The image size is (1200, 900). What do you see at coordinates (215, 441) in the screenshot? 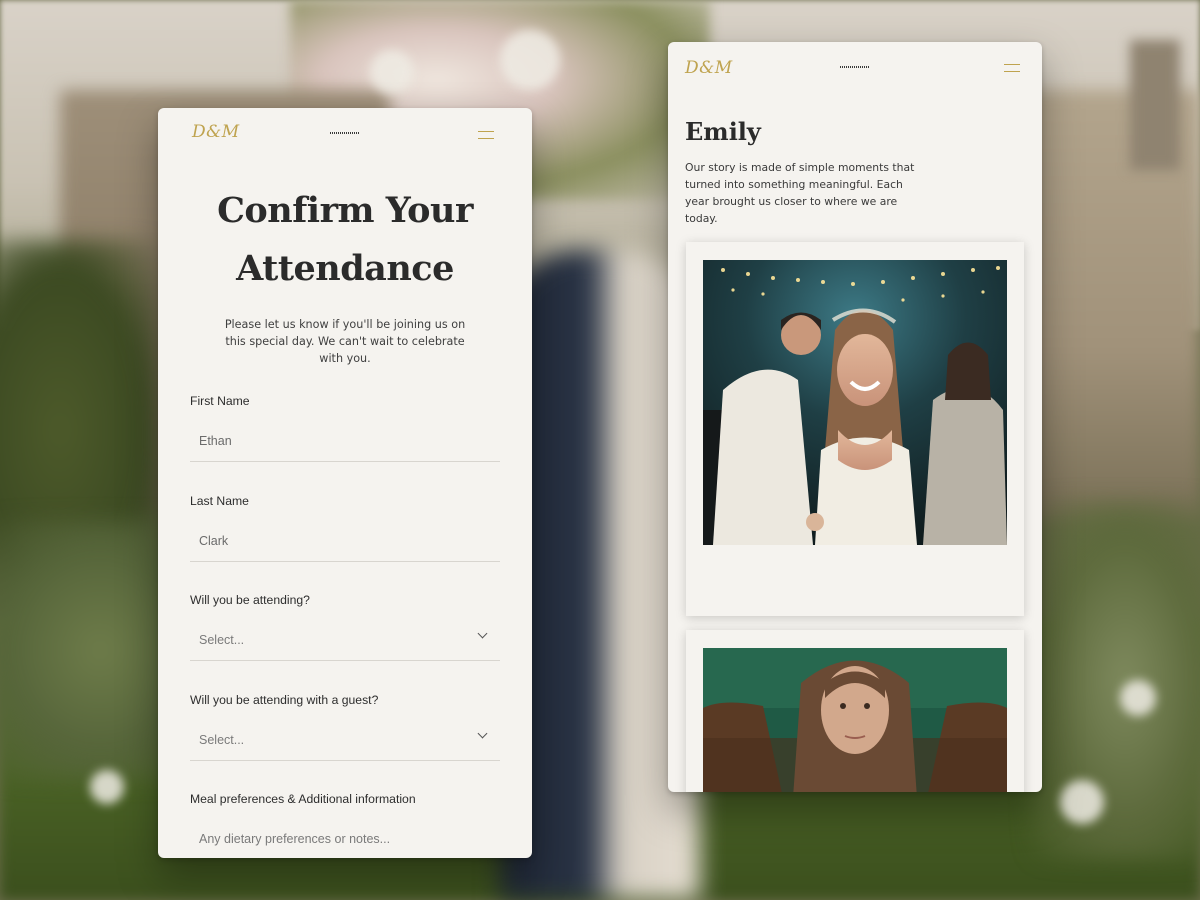
I see `first-name-value: Ethan` at bounding box center [215, 441].